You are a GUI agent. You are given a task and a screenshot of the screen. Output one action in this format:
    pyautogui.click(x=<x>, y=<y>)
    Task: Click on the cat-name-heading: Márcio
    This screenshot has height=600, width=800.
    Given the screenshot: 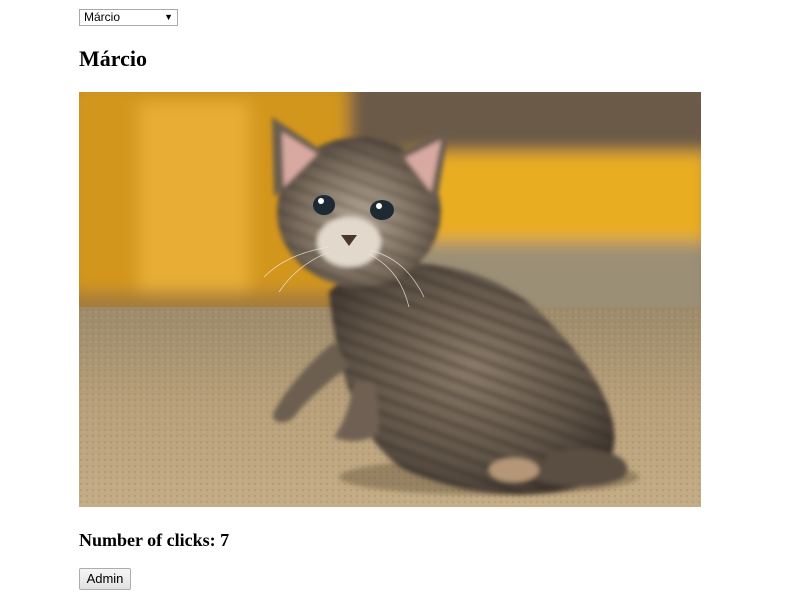 What is the action you would take?
    pyautogui.click(x=113, y=58)
    